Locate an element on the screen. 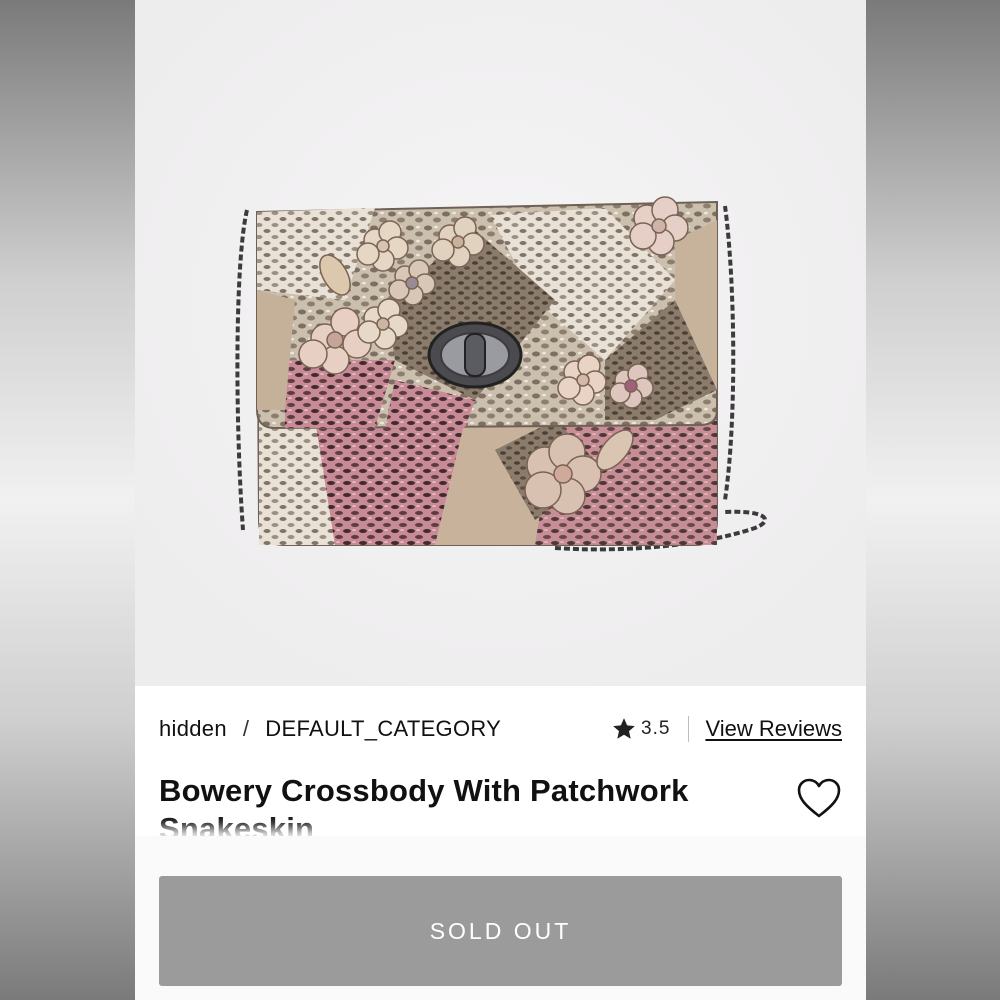 This screenshot has width=1000, height=1000. view-reviews-link: View Reviews is located at coordinates (773, 729).